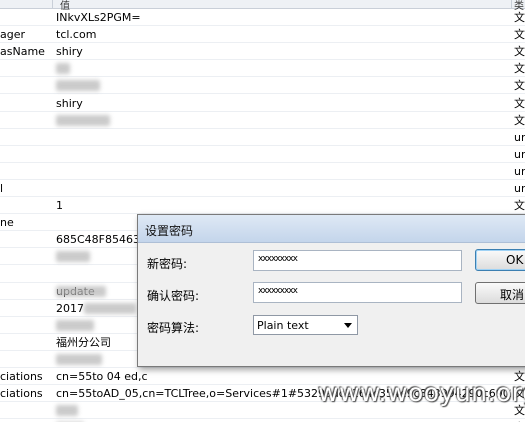 This screenshot has width=525, height=422. I want to click on confirm-password-field: xxxxxxxxx, so click(357, 292).